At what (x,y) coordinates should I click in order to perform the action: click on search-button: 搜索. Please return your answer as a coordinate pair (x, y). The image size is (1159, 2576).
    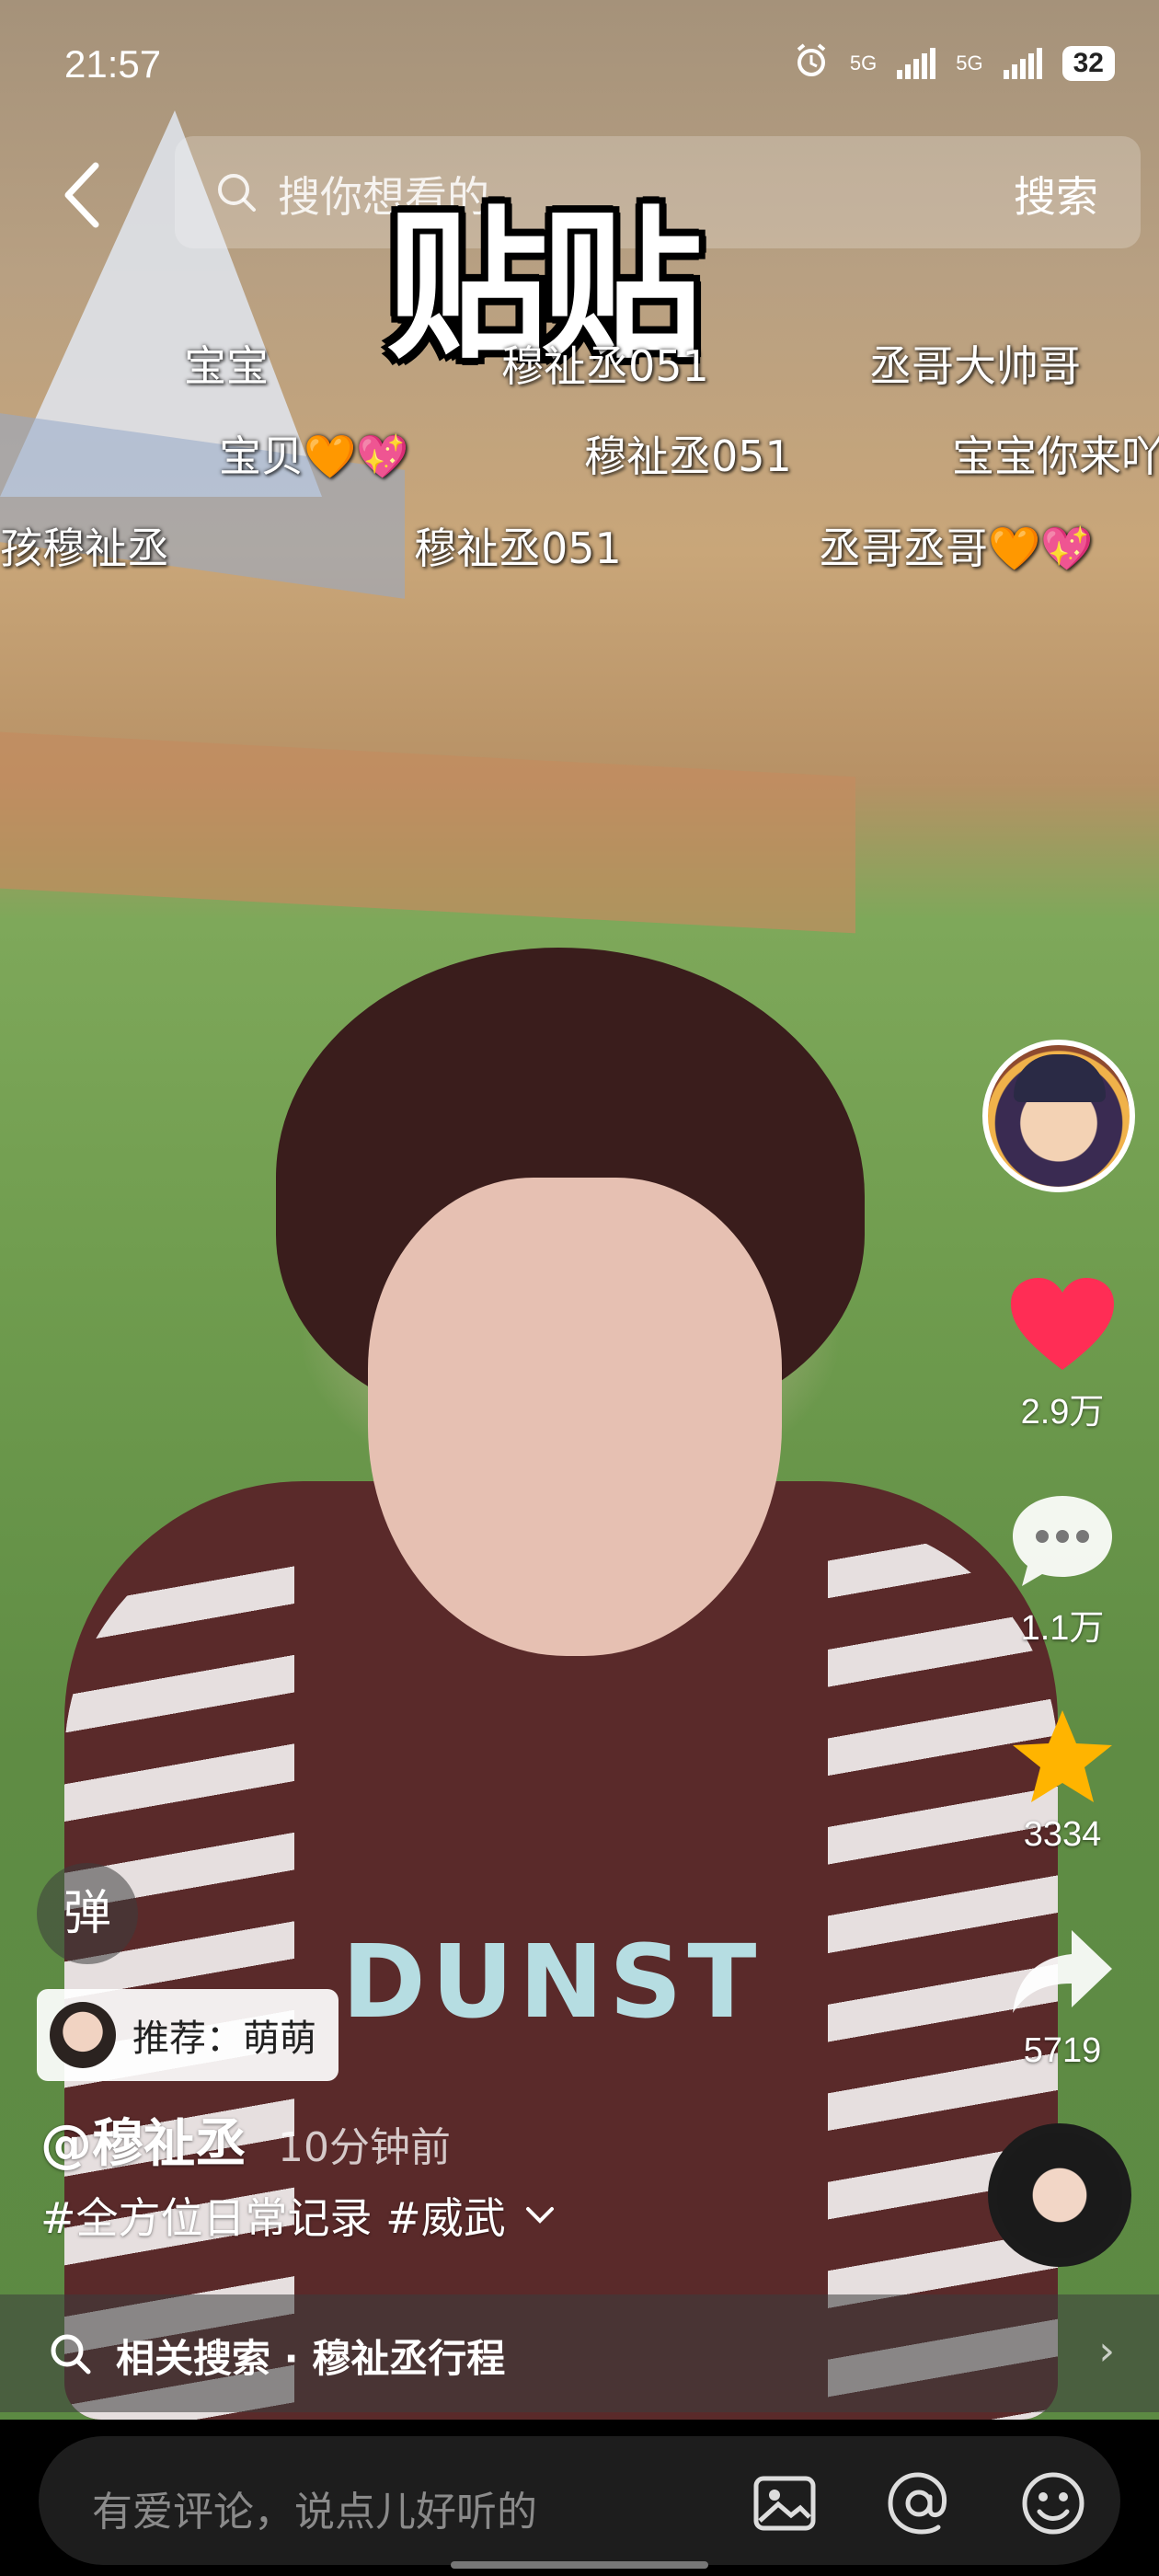
    Looking at the image, I should click on (1056, 194).